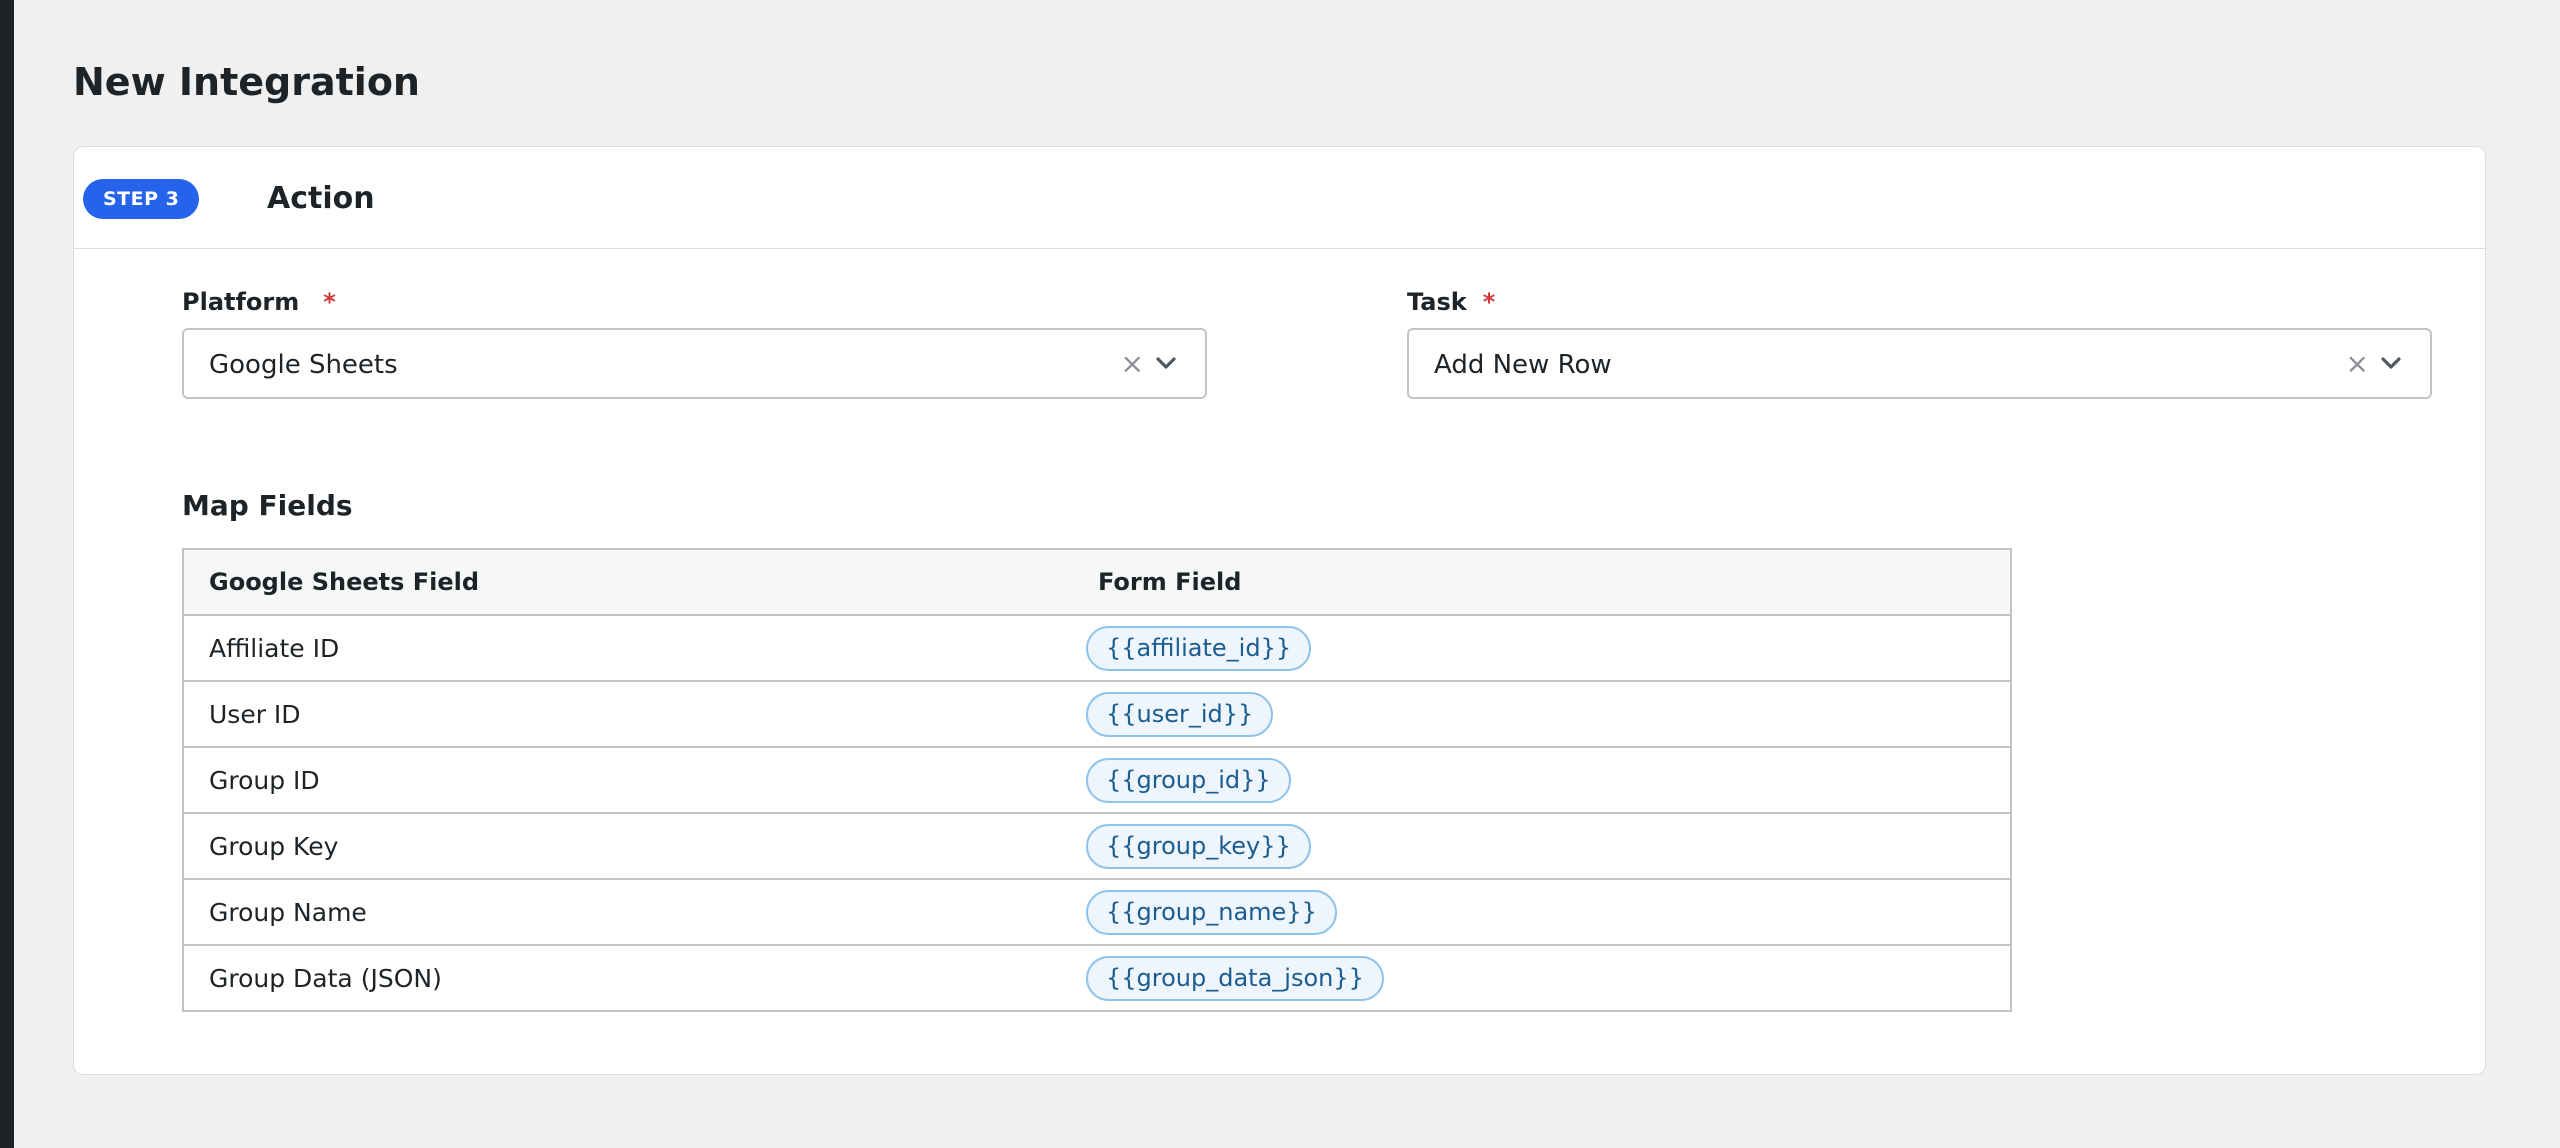  I want to click on table-row: Group Name {{group_name}}, so click(1097, 912).